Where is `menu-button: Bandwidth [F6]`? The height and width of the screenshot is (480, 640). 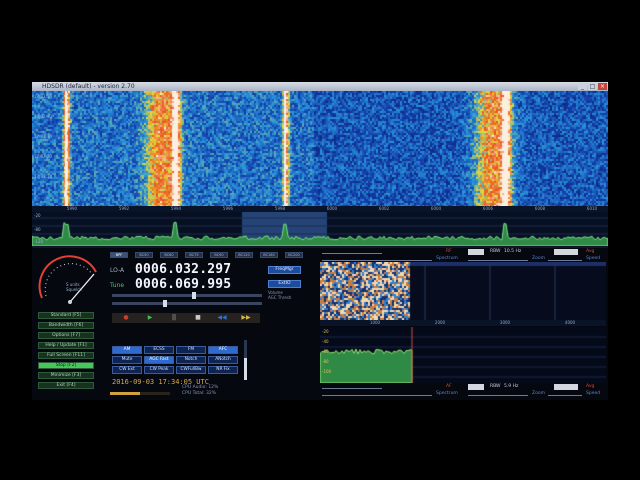 menu-button: Bandwidth [F6] is located at coordinates (66, 325).